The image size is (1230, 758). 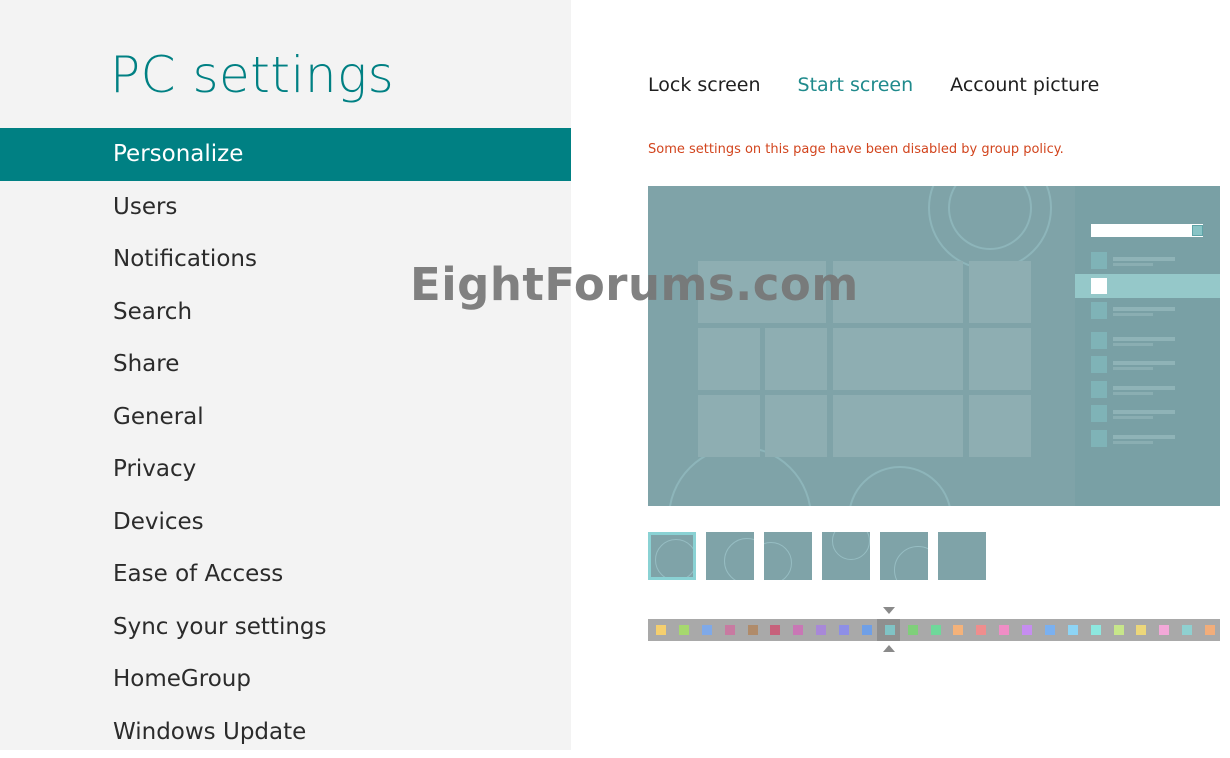 I want to click on nav-item-ease-of-access: Ease of Access, so click(x=285, y=574).